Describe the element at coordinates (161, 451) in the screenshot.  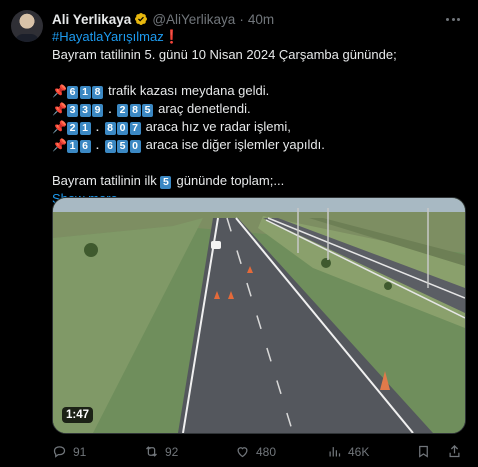
I see `retweet-button: 92` at that location.